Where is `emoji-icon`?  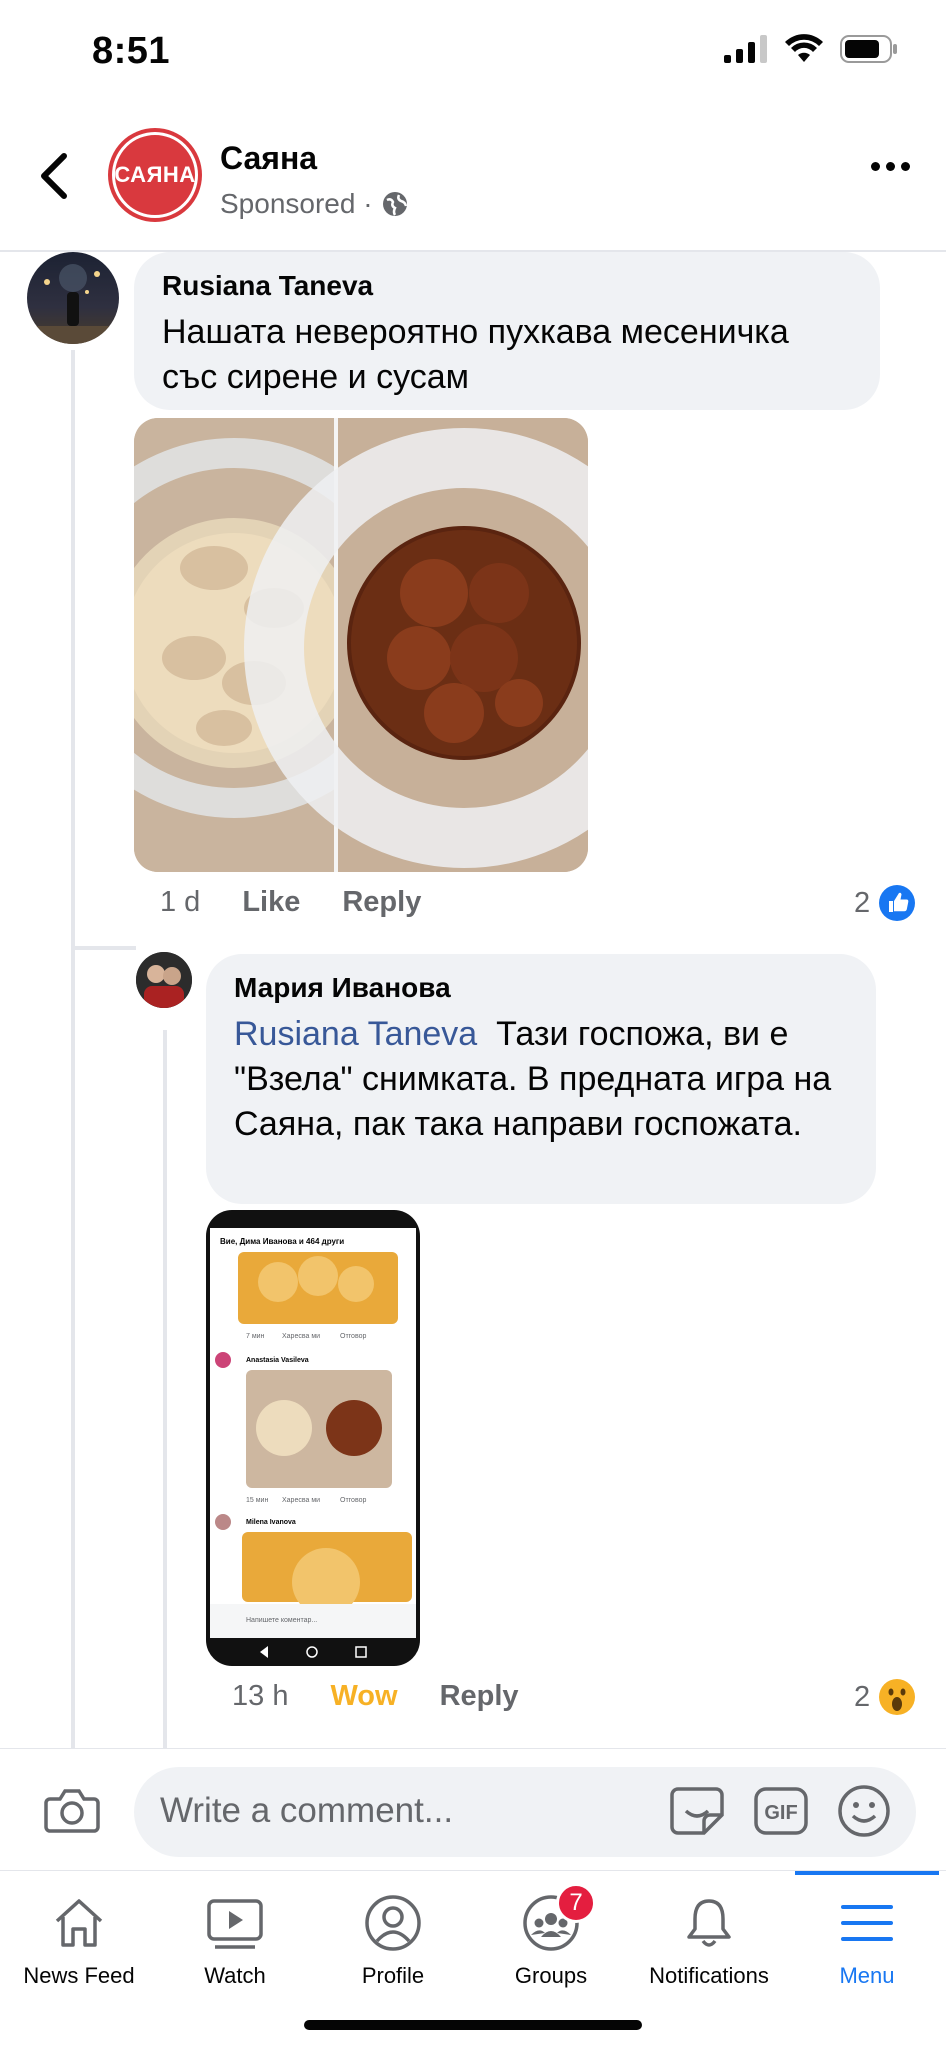 emoji-icon is located at coordinates (864, 1811).